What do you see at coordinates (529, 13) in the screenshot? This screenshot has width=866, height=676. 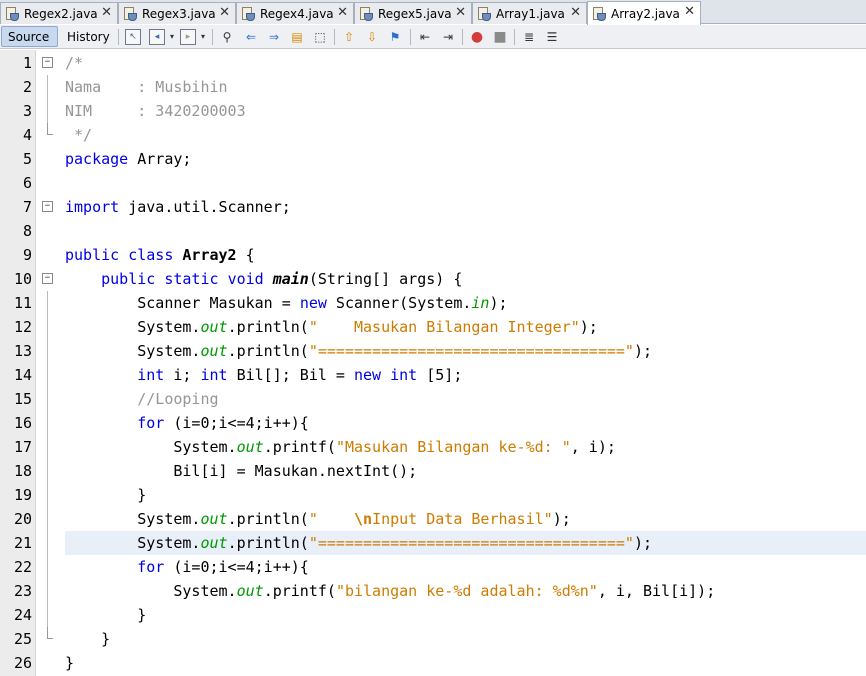 I see `tab-array1: Array1.java ✕` at bounding box center [529, 13].